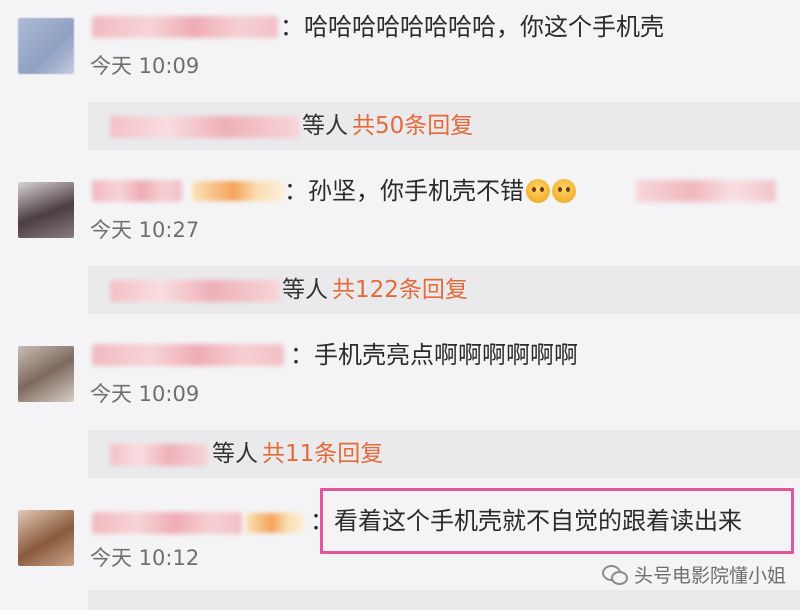  I want to click on reply-summary: 等人 共11条回复, so click(444, 454).